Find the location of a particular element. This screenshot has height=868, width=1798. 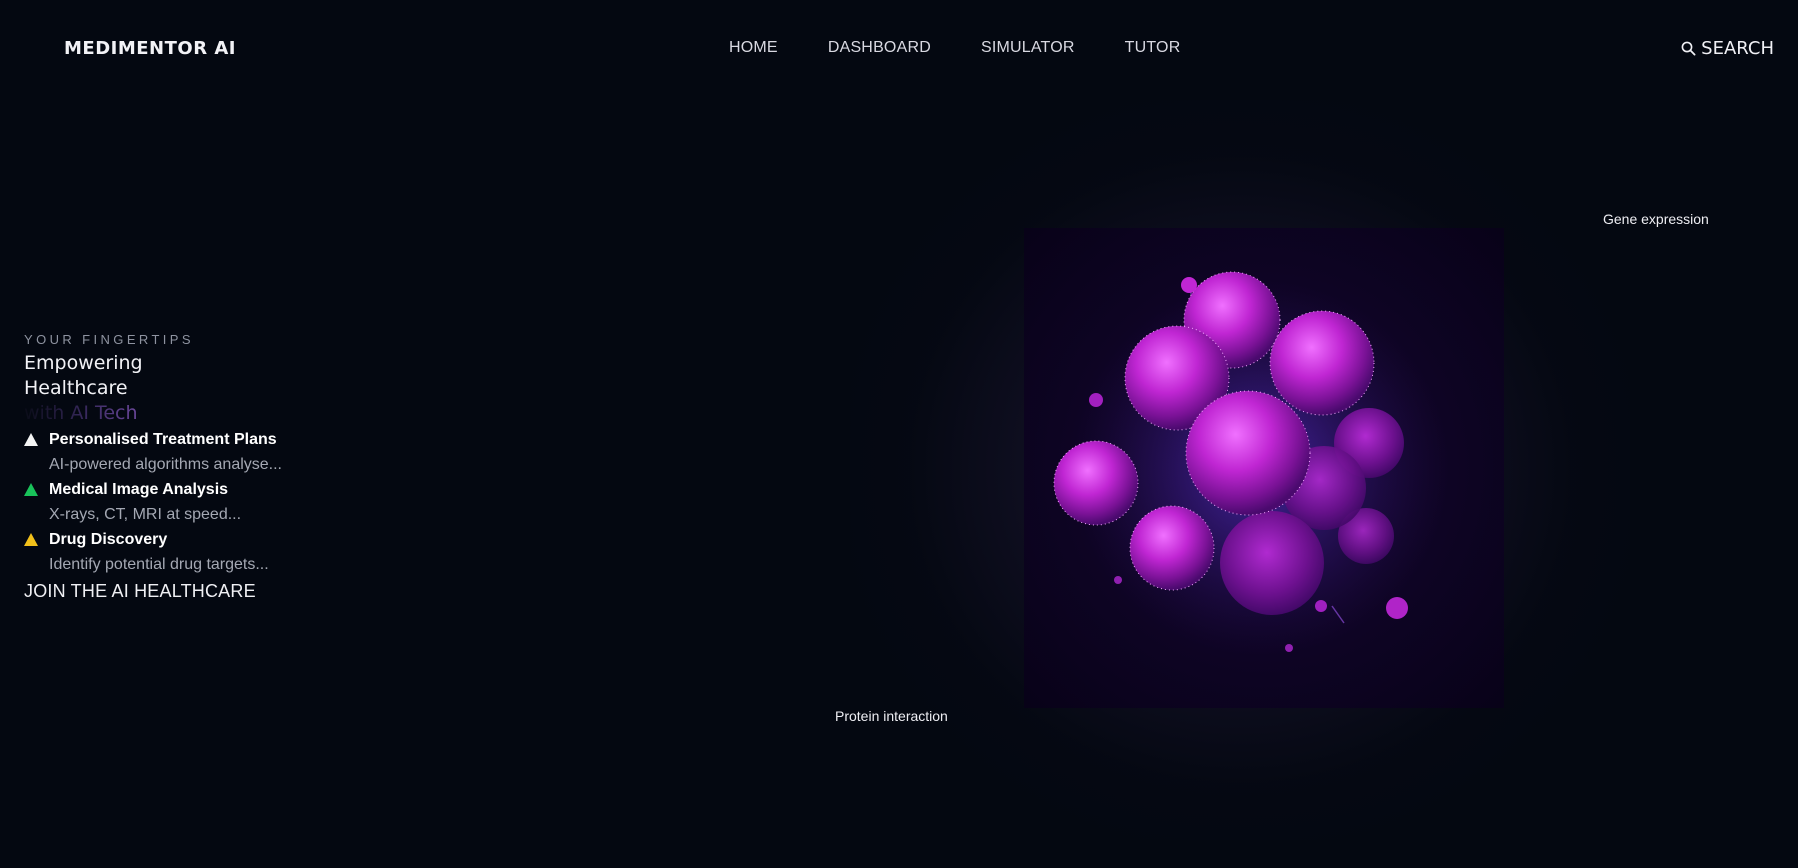

feature-item: Personalised Treatment Plans is located at coordinates (184, 439).